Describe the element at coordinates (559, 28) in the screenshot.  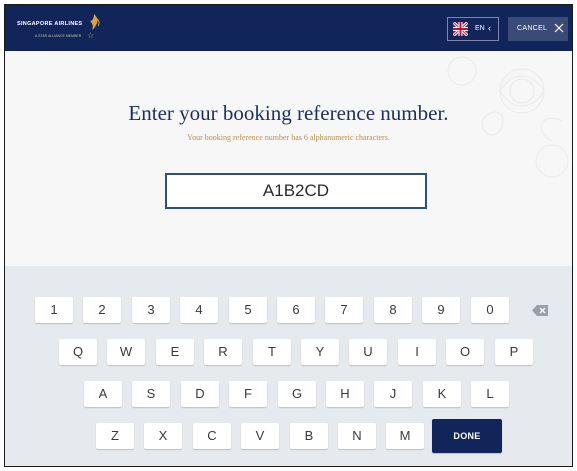
I see `close-icon` at that location.